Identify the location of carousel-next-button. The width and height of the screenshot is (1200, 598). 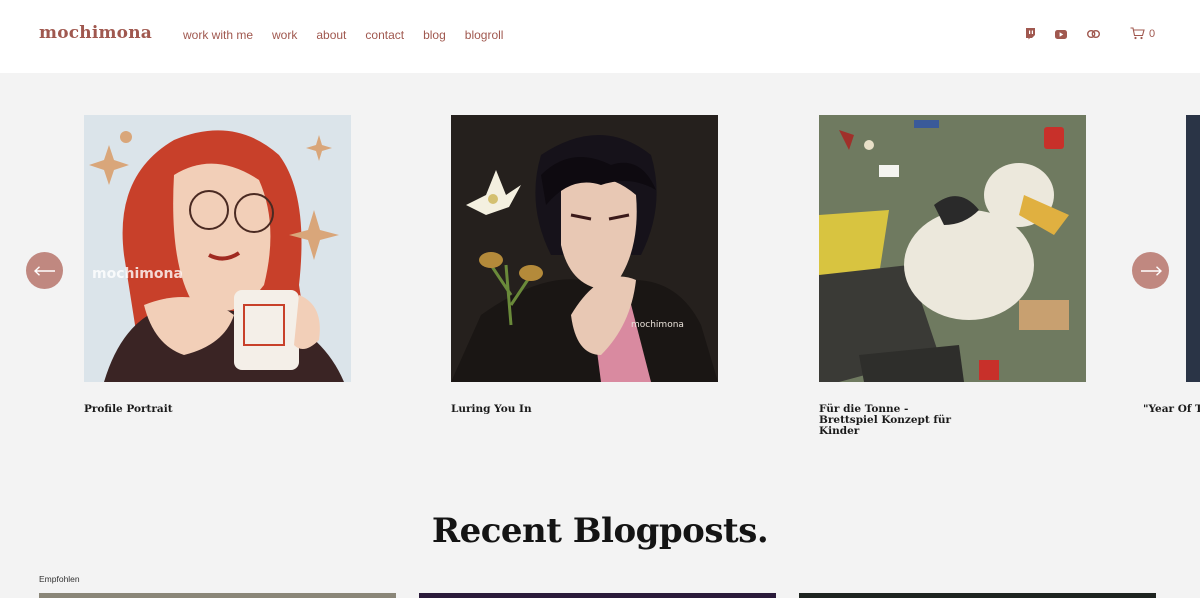
(1150, 270).